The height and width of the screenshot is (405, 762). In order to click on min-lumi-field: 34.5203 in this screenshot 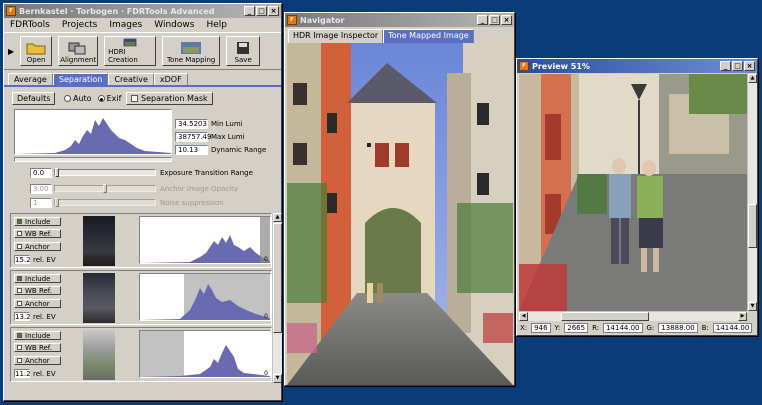, I will do `click(191, 124)`.